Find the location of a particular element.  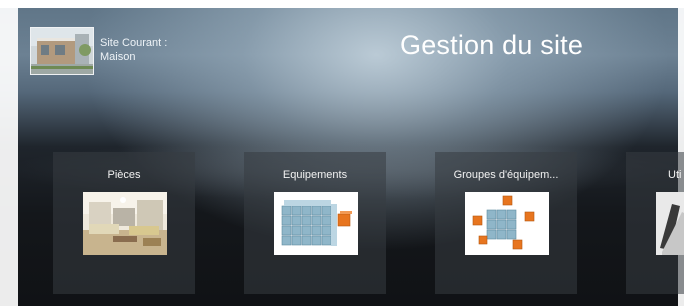

site-thumbnail is located at coordinates (62, 51).